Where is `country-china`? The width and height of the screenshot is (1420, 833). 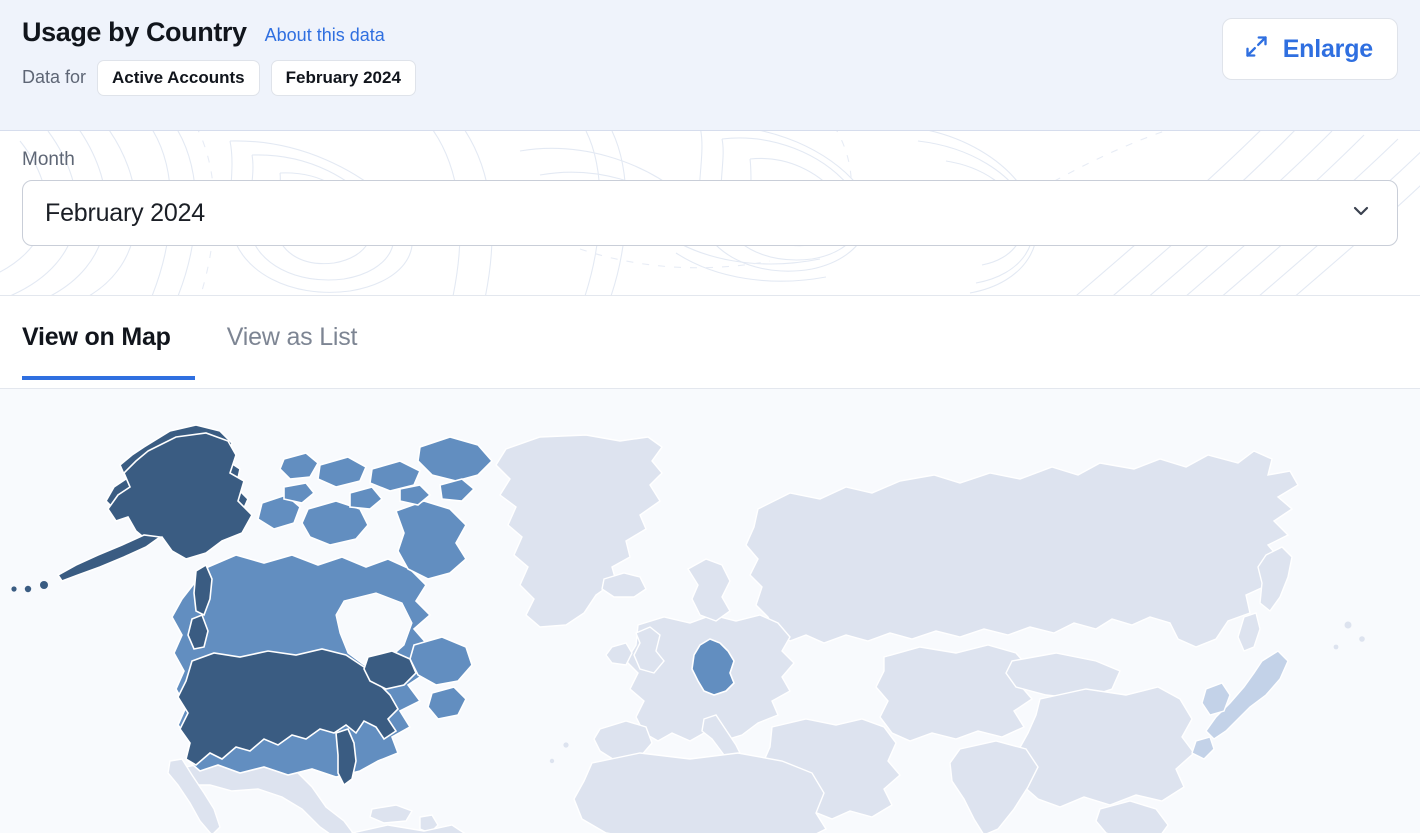 country-china is located at coordinates (1106, 747).